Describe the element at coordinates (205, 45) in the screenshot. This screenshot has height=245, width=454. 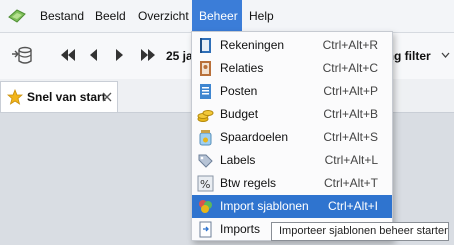
I see `accounts-book-icon` at that location.